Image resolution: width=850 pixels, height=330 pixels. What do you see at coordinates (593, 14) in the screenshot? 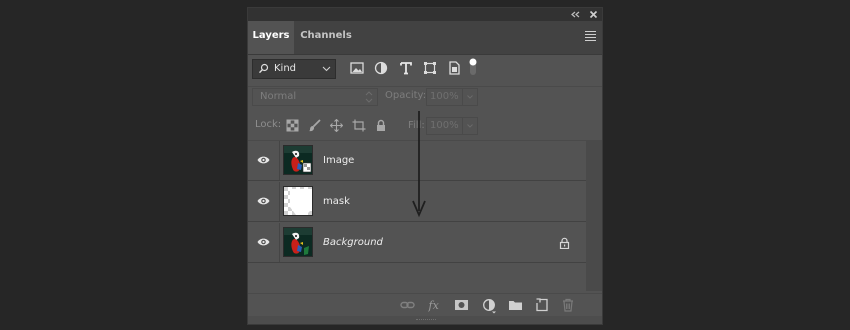
I see `close-panel-icon` at bounding box center [593, 14].